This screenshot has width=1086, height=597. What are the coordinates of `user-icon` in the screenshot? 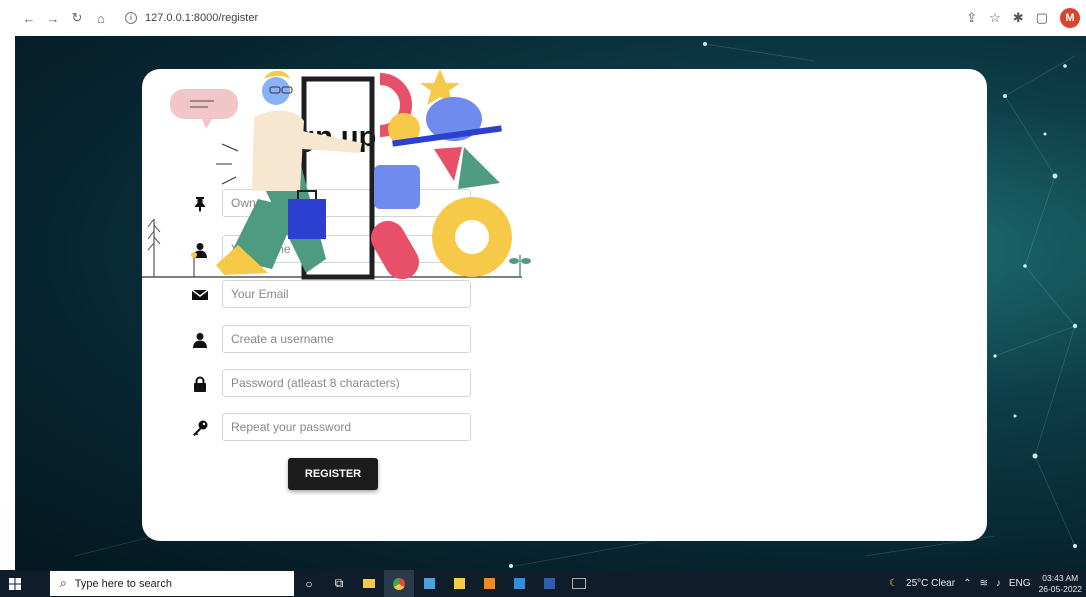 It's located at (200, 340).